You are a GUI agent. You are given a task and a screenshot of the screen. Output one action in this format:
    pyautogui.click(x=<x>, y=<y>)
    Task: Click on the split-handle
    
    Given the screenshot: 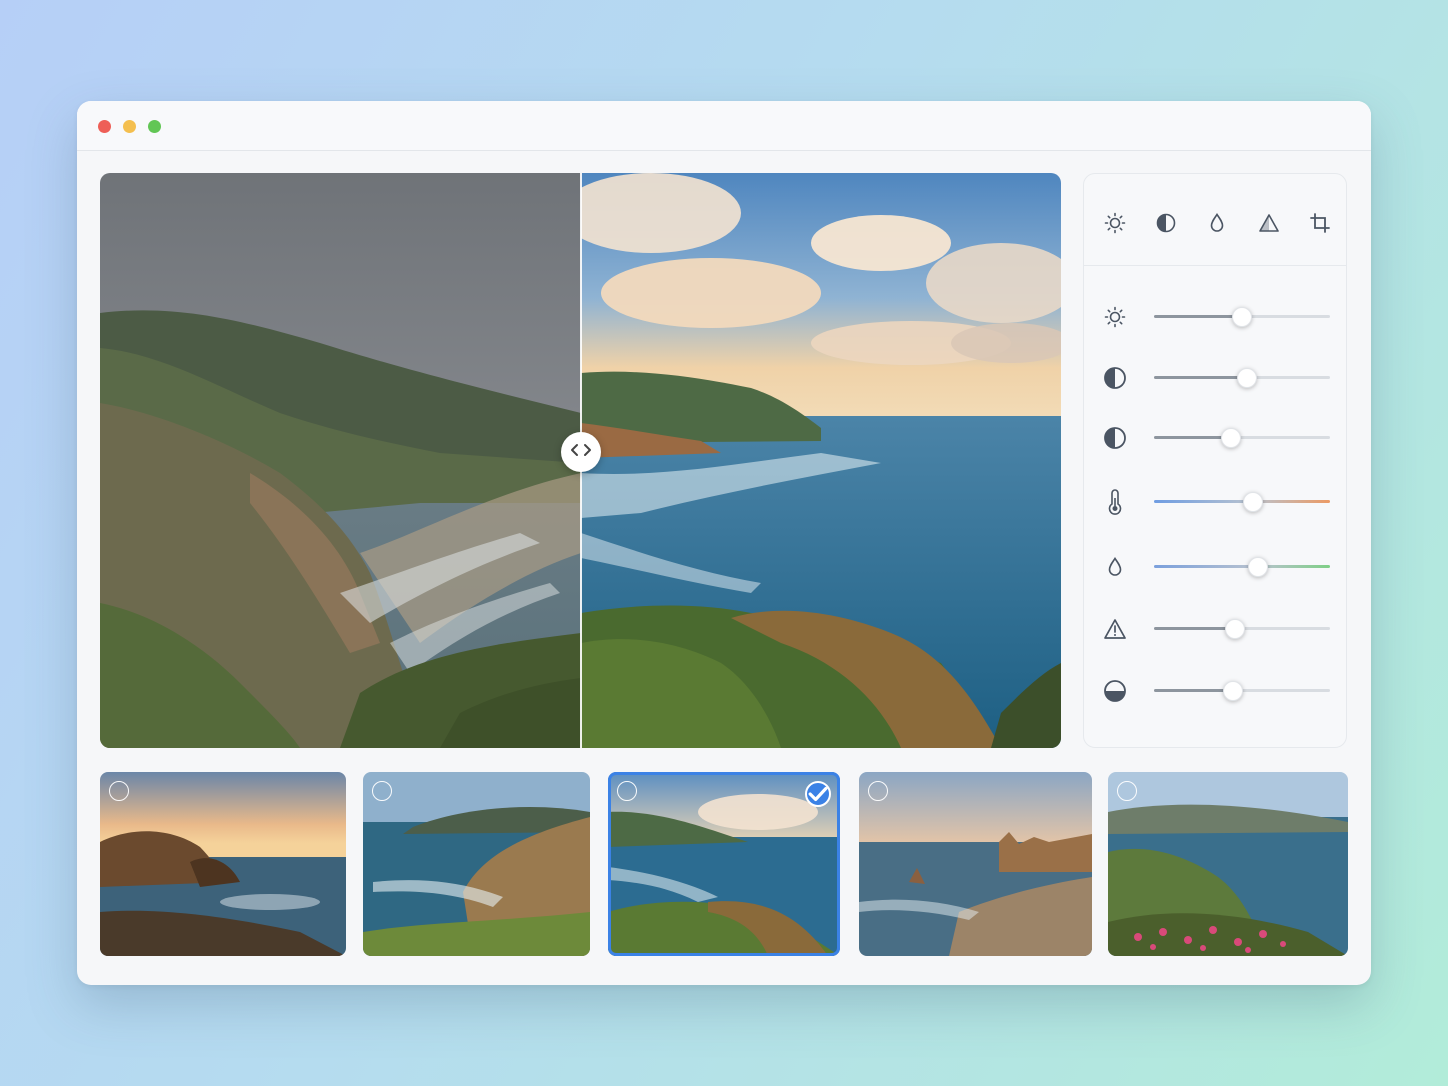 What is the action you would take?
    pyautogui.click(x=581, y=452)
    